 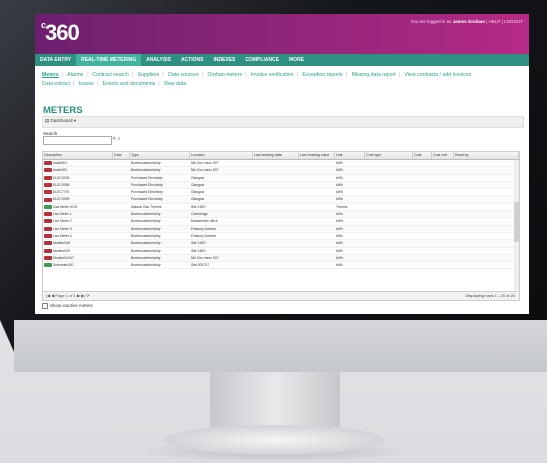 I want to click on subnav-invoice-verification: Invoice verification, so click(x=272, y=75).